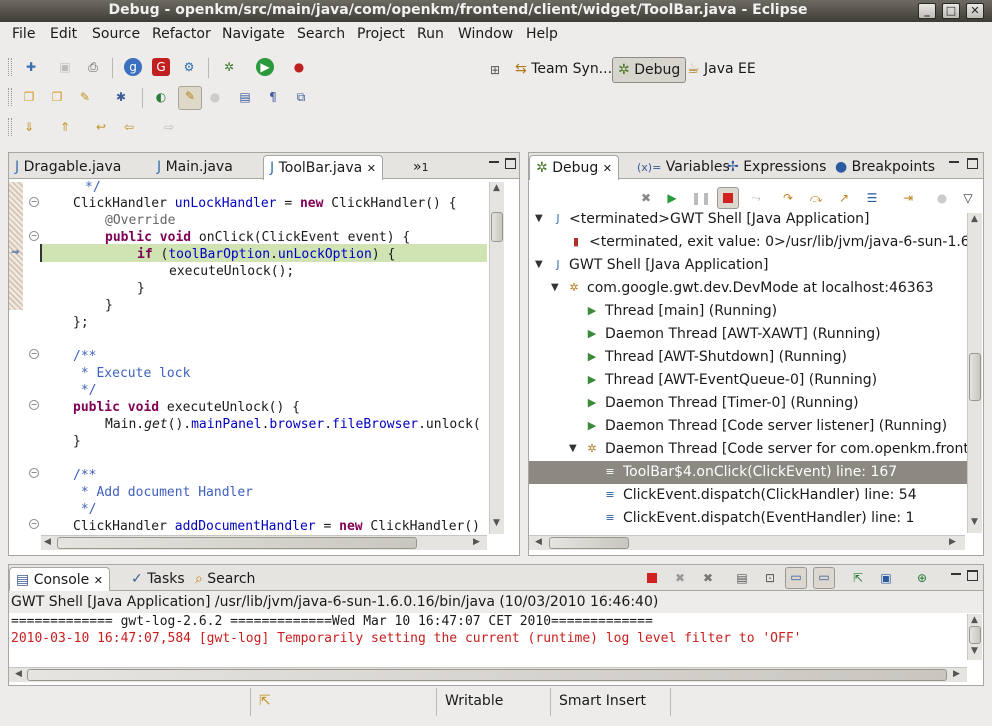 This screenshot has width=992, height=726. Describe the element at coordinates (942, 198) in the screenshot. I see `gwt-icon: ●` at that location.